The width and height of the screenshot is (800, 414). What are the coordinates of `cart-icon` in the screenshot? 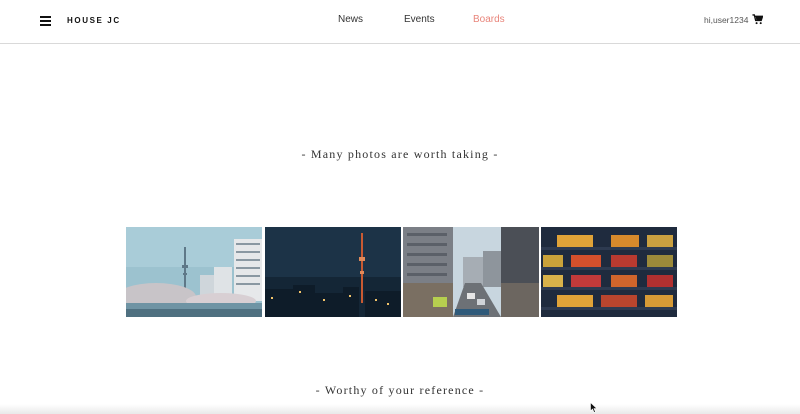 It's located at (757, 19).